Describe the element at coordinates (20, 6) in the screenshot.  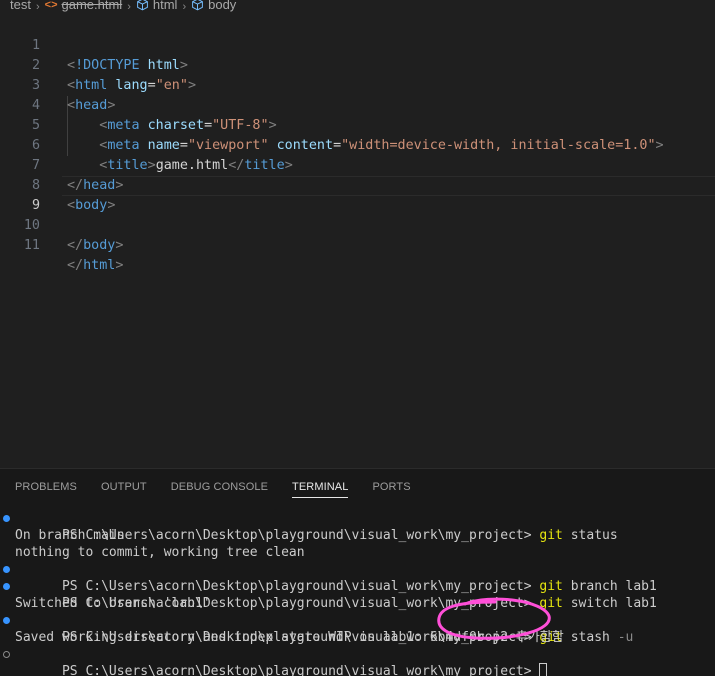
I see `breadcrumb-folder: test` at that location.